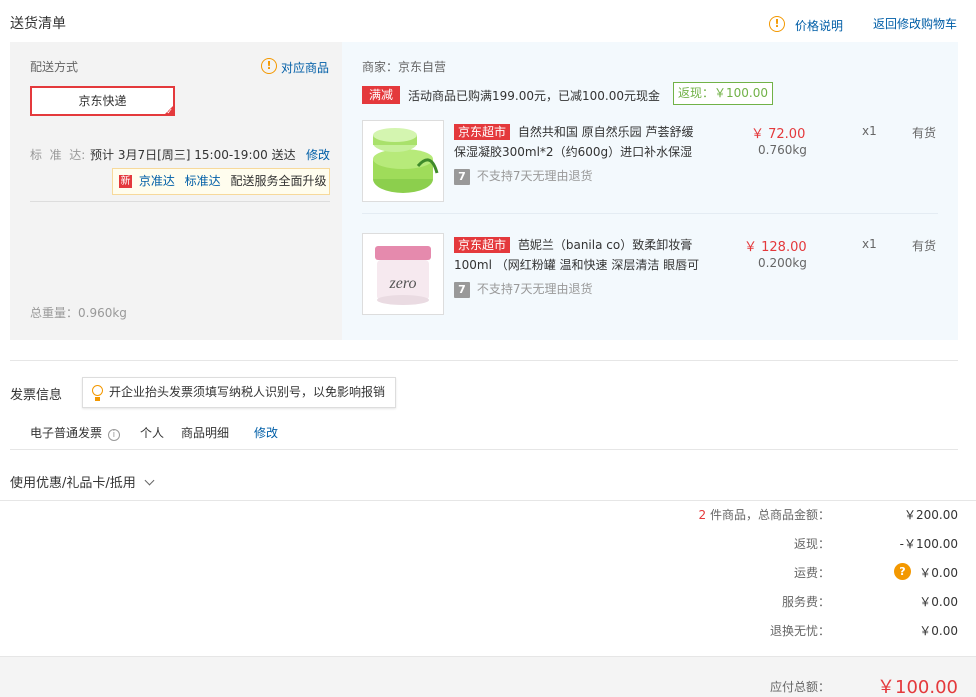 The width and height of the screenshot is (976, 697). Describe the element at coordinates (113, 435) in the screenshot. I see `info-circle-icon: i` at that location.